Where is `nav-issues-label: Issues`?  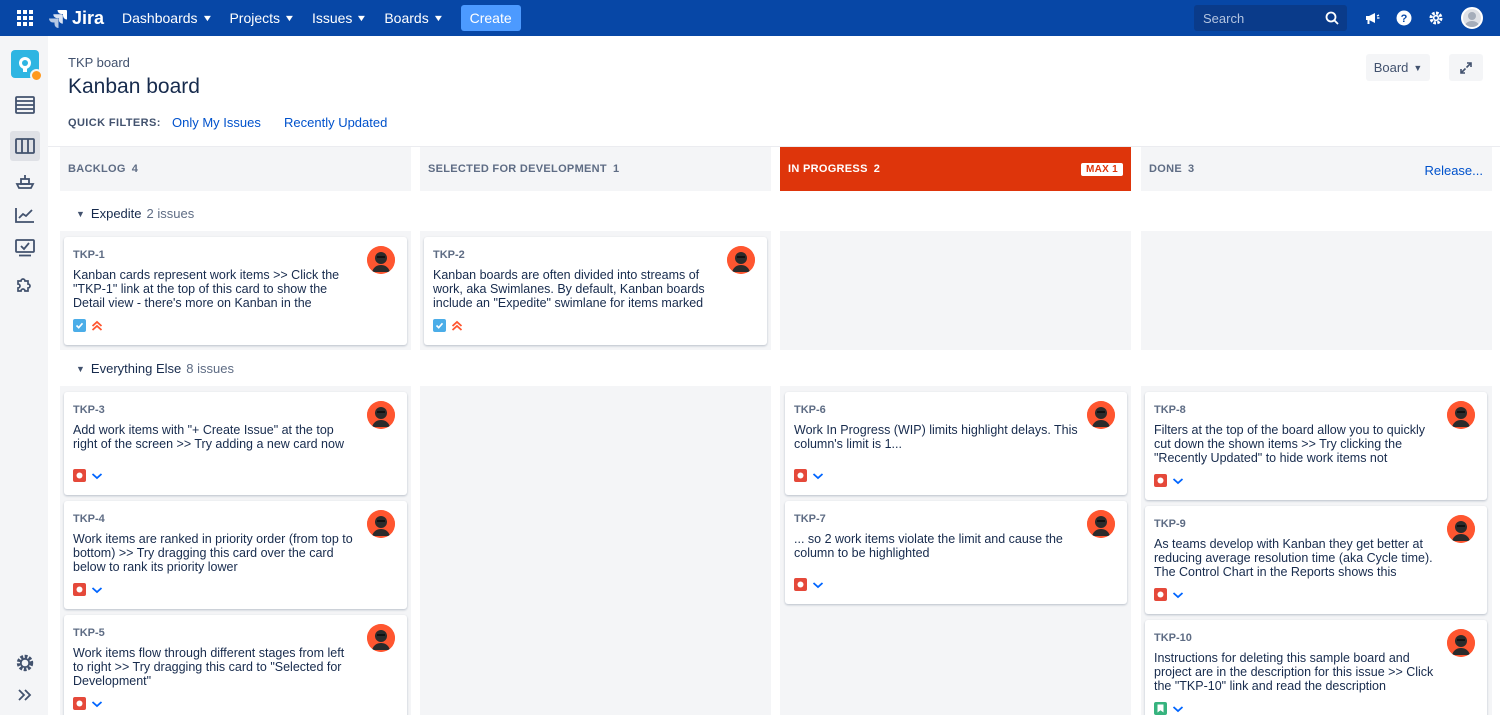
nav-issues-label: Issues is located at coordinates (332, 18).